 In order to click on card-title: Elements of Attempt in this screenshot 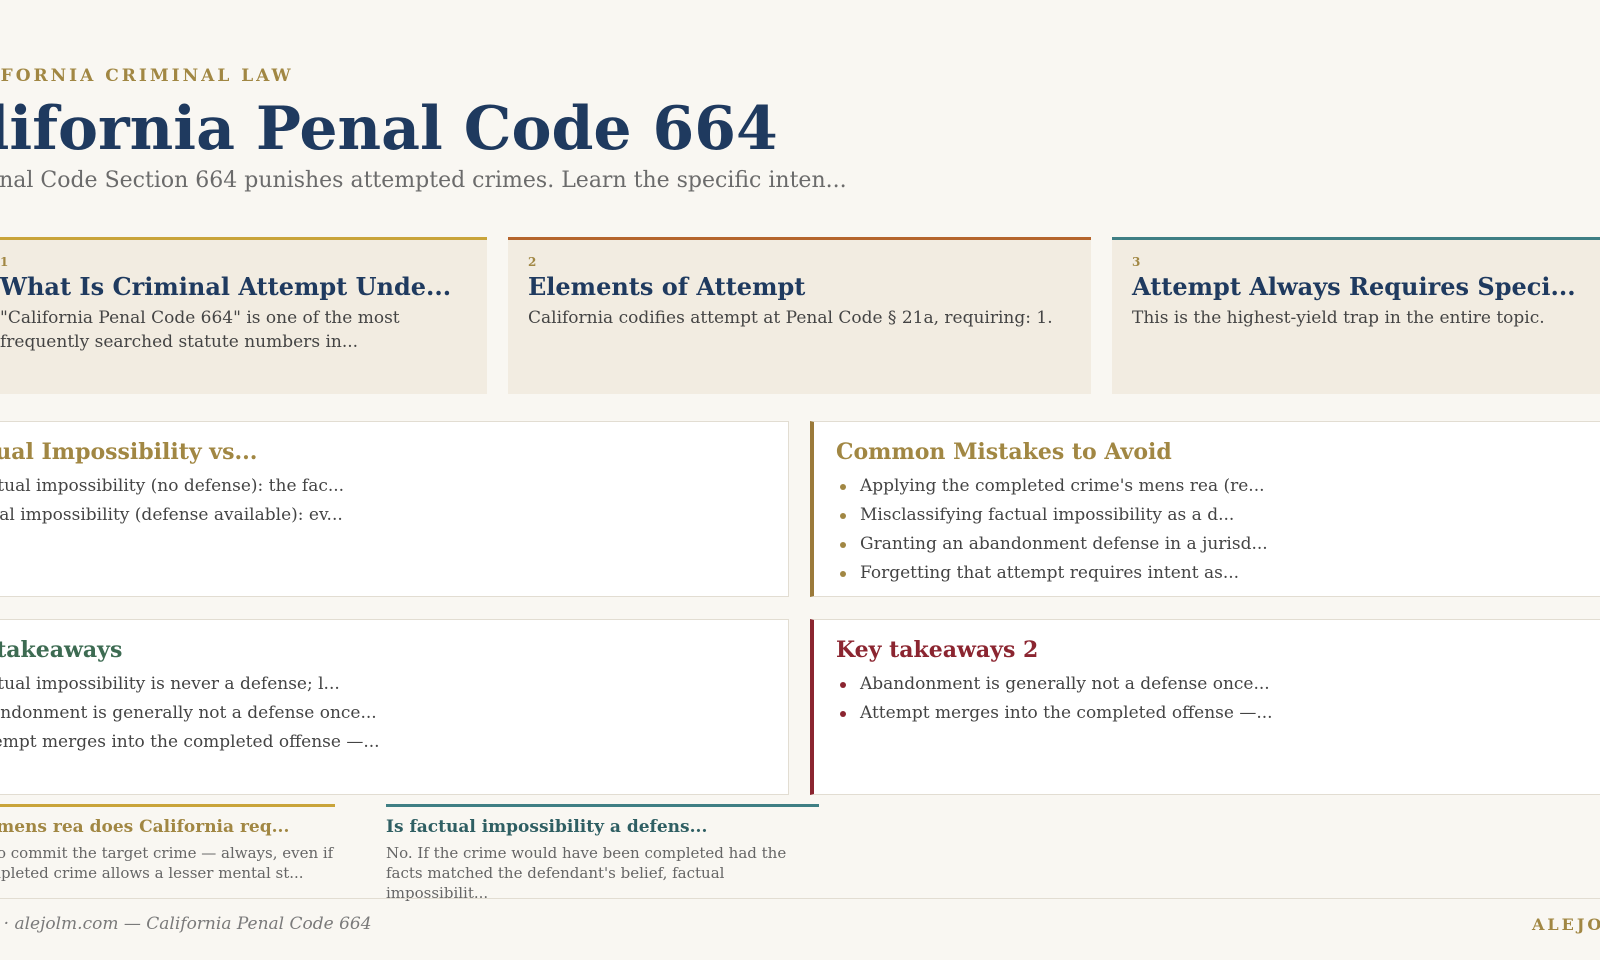, I will do `click(667, 286)`.